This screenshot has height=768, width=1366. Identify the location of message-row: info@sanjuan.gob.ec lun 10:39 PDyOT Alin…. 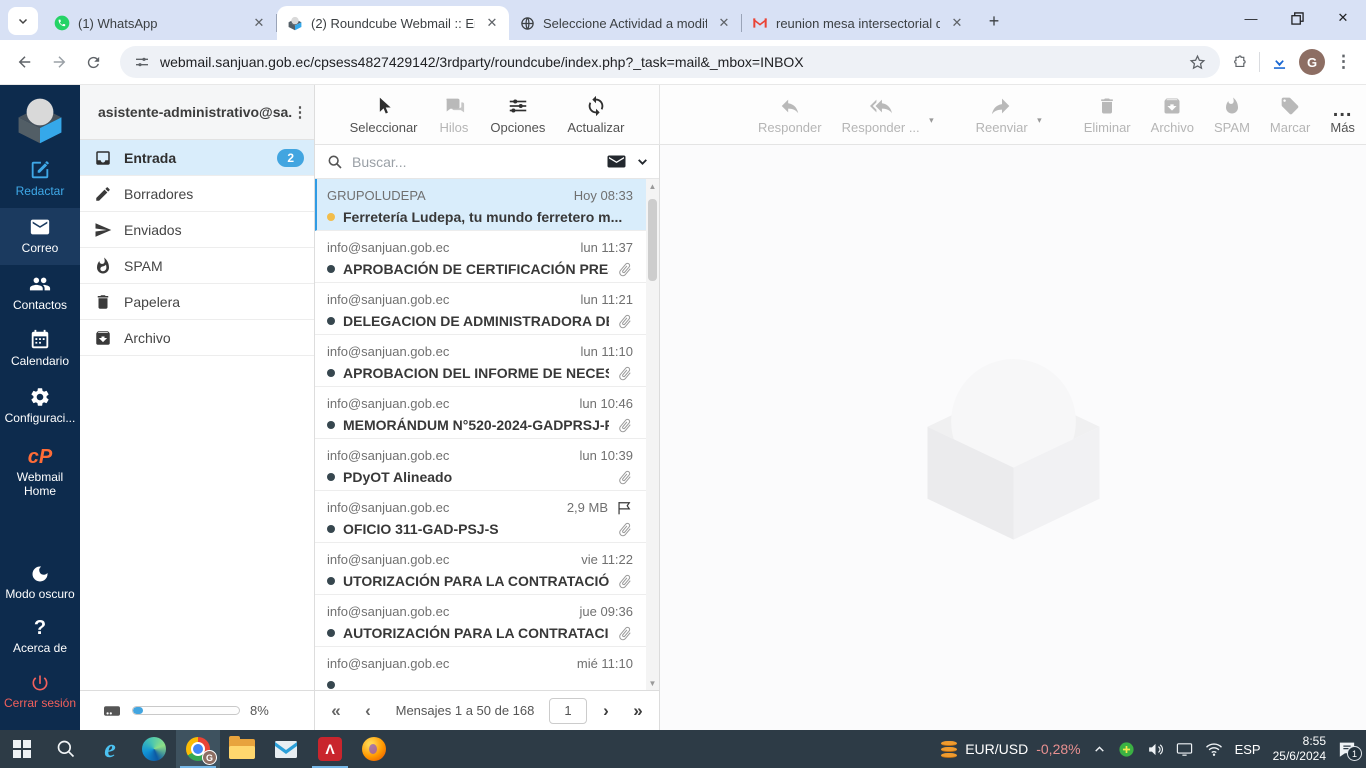
(487, 465).